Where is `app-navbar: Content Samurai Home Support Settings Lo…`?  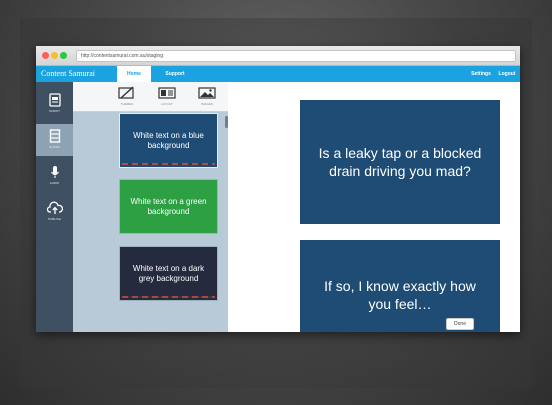
app-navbar: Content Samurai Home Support Settings Lo… is located at coordinates (278, 74).